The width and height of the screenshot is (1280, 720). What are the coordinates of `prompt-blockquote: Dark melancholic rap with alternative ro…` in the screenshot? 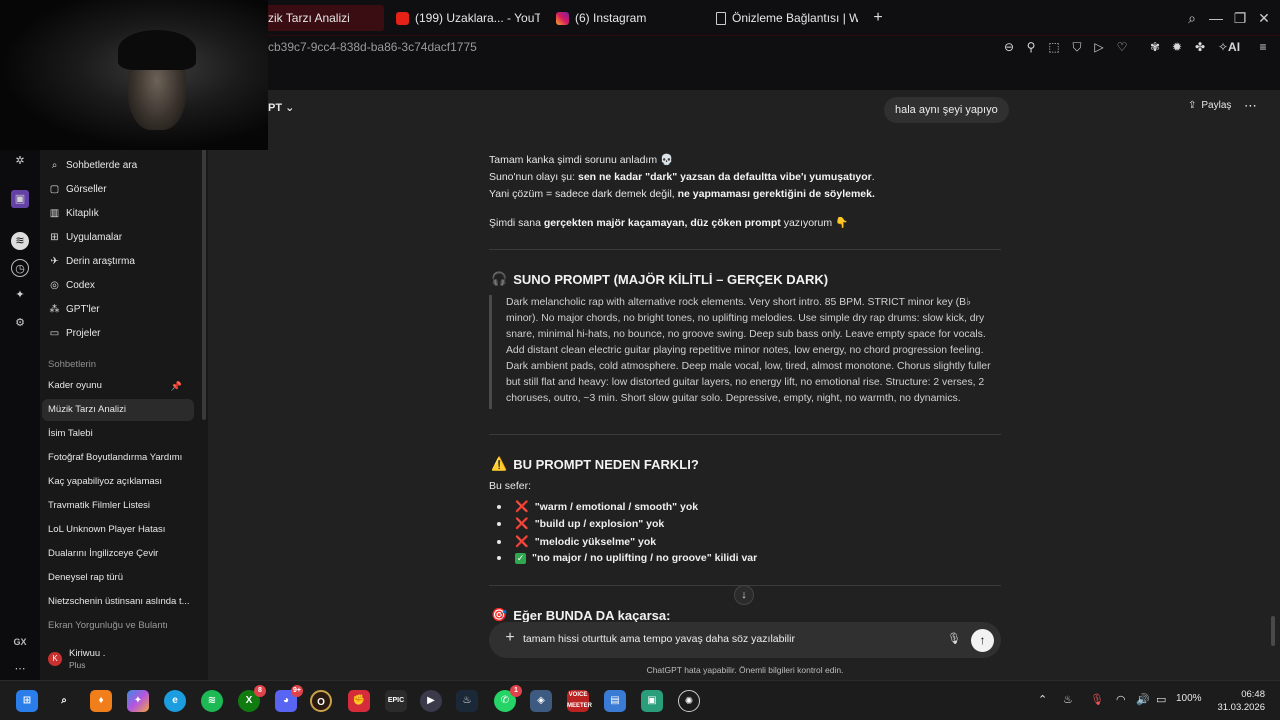 It's located at (745, 352).